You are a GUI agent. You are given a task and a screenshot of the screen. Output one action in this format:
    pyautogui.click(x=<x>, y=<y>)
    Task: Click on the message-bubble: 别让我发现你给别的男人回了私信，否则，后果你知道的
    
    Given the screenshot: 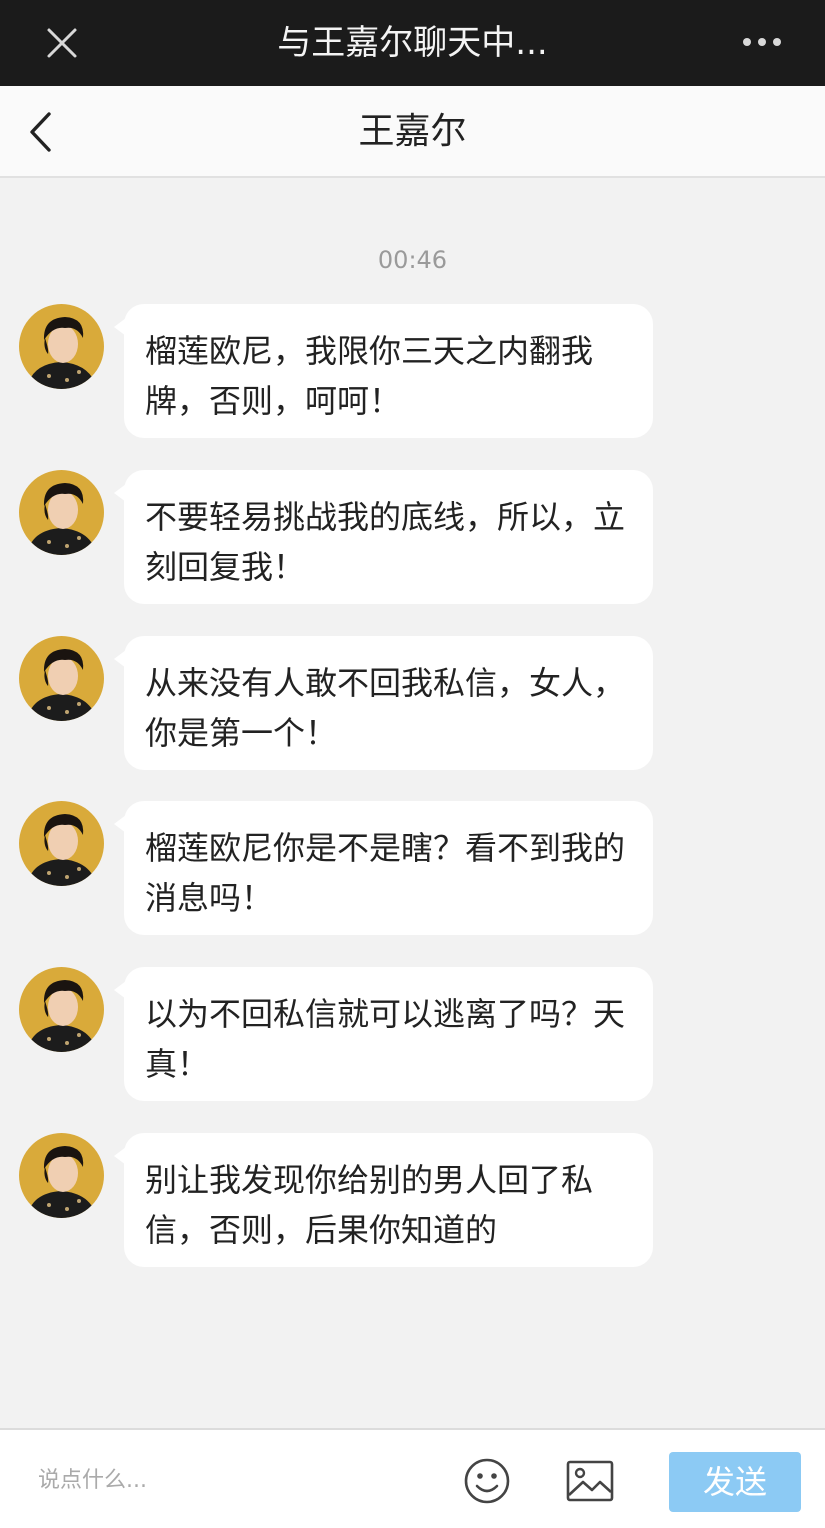 What is the action you would take?
    pyautogui.click(x=388, y=1200)
    